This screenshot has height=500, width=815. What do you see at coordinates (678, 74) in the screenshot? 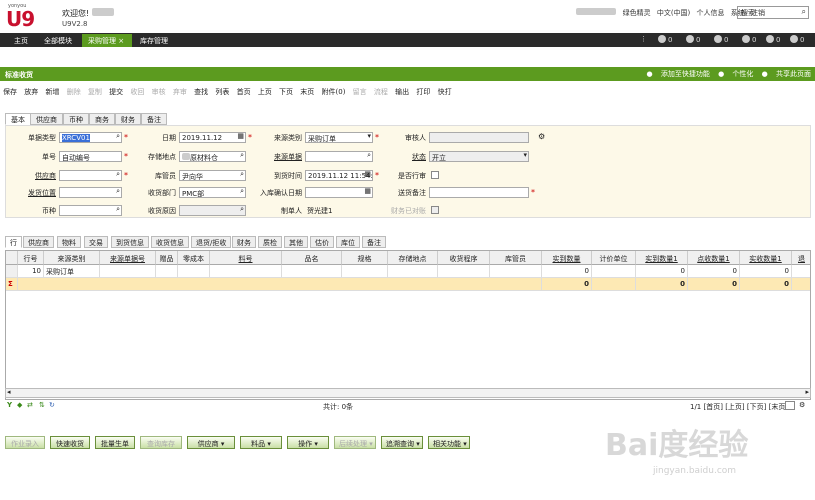
I see `add-shortcut-link: ● 添加至快捷功能` at bounding box center [678, 74].